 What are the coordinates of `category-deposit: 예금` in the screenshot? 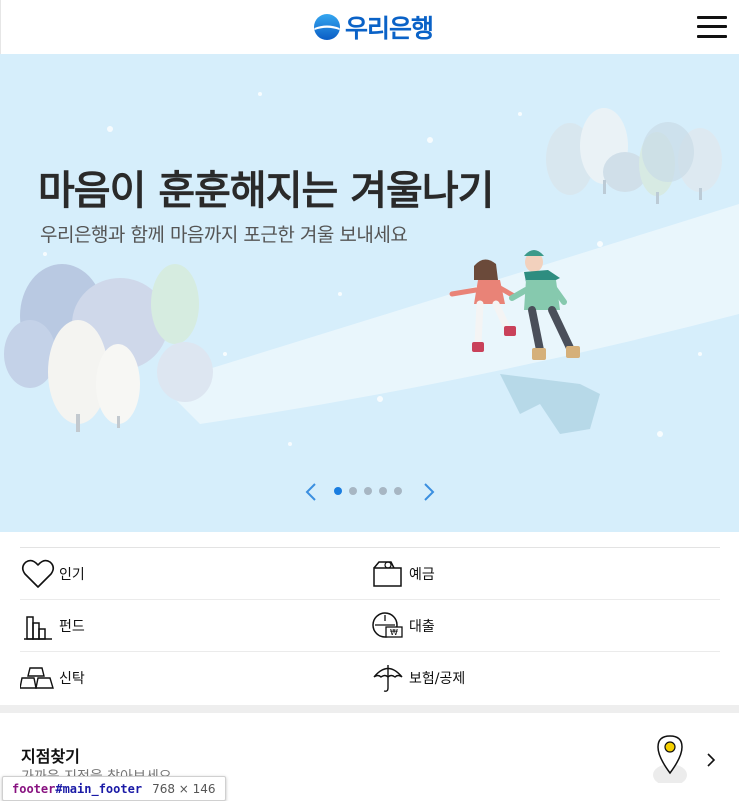 It's located at (545, 574).